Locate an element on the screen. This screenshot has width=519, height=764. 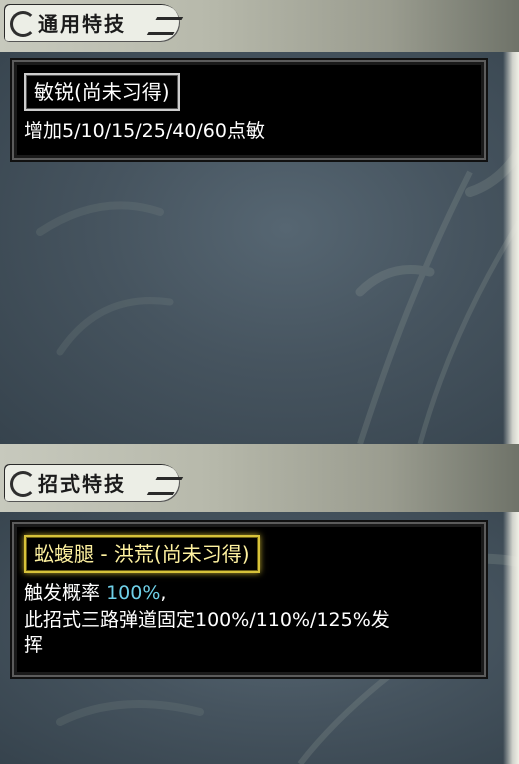
section-title-tag: 招式特技 is located at coordinates (94, 483).